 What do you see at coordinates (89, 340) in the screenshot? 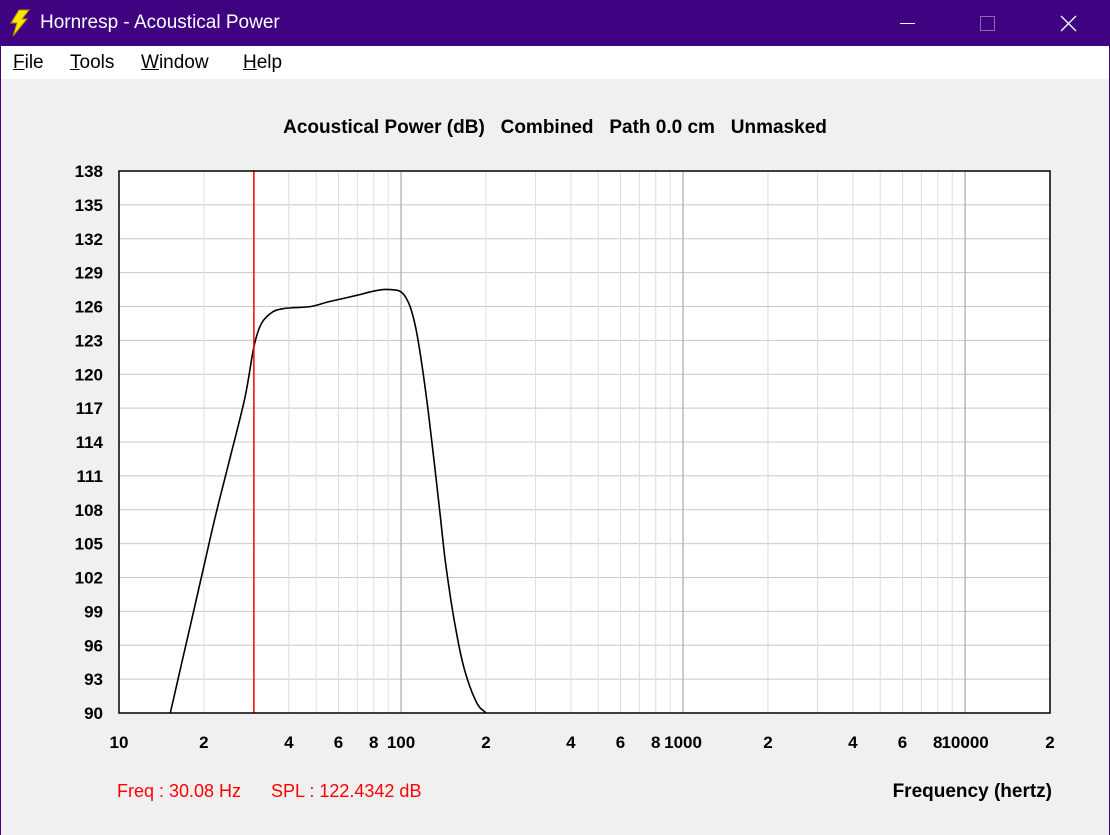
I see `y-tick-label: 123` at bounding box center [89, 340].